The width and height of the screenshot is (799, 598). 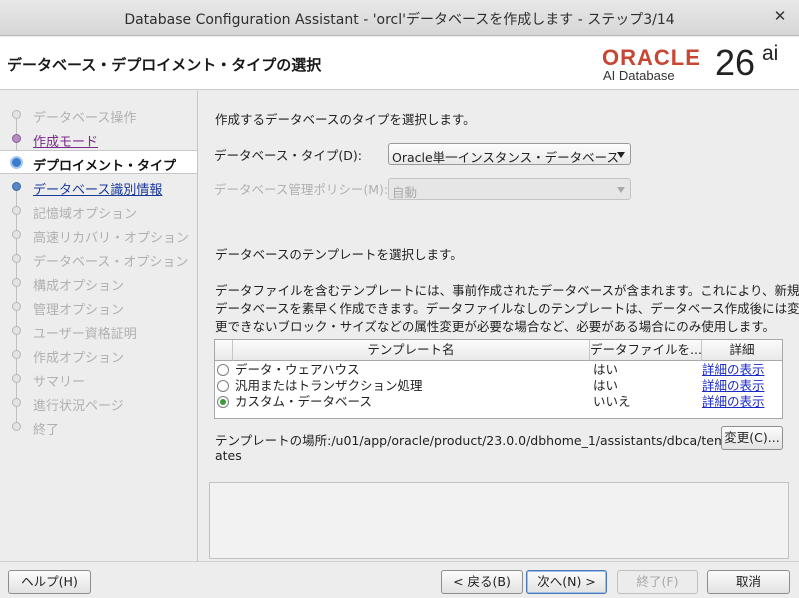 I want to click on table-row: カスタム・データベース いいえ 詳細の表示, so click(x=498, y=402).